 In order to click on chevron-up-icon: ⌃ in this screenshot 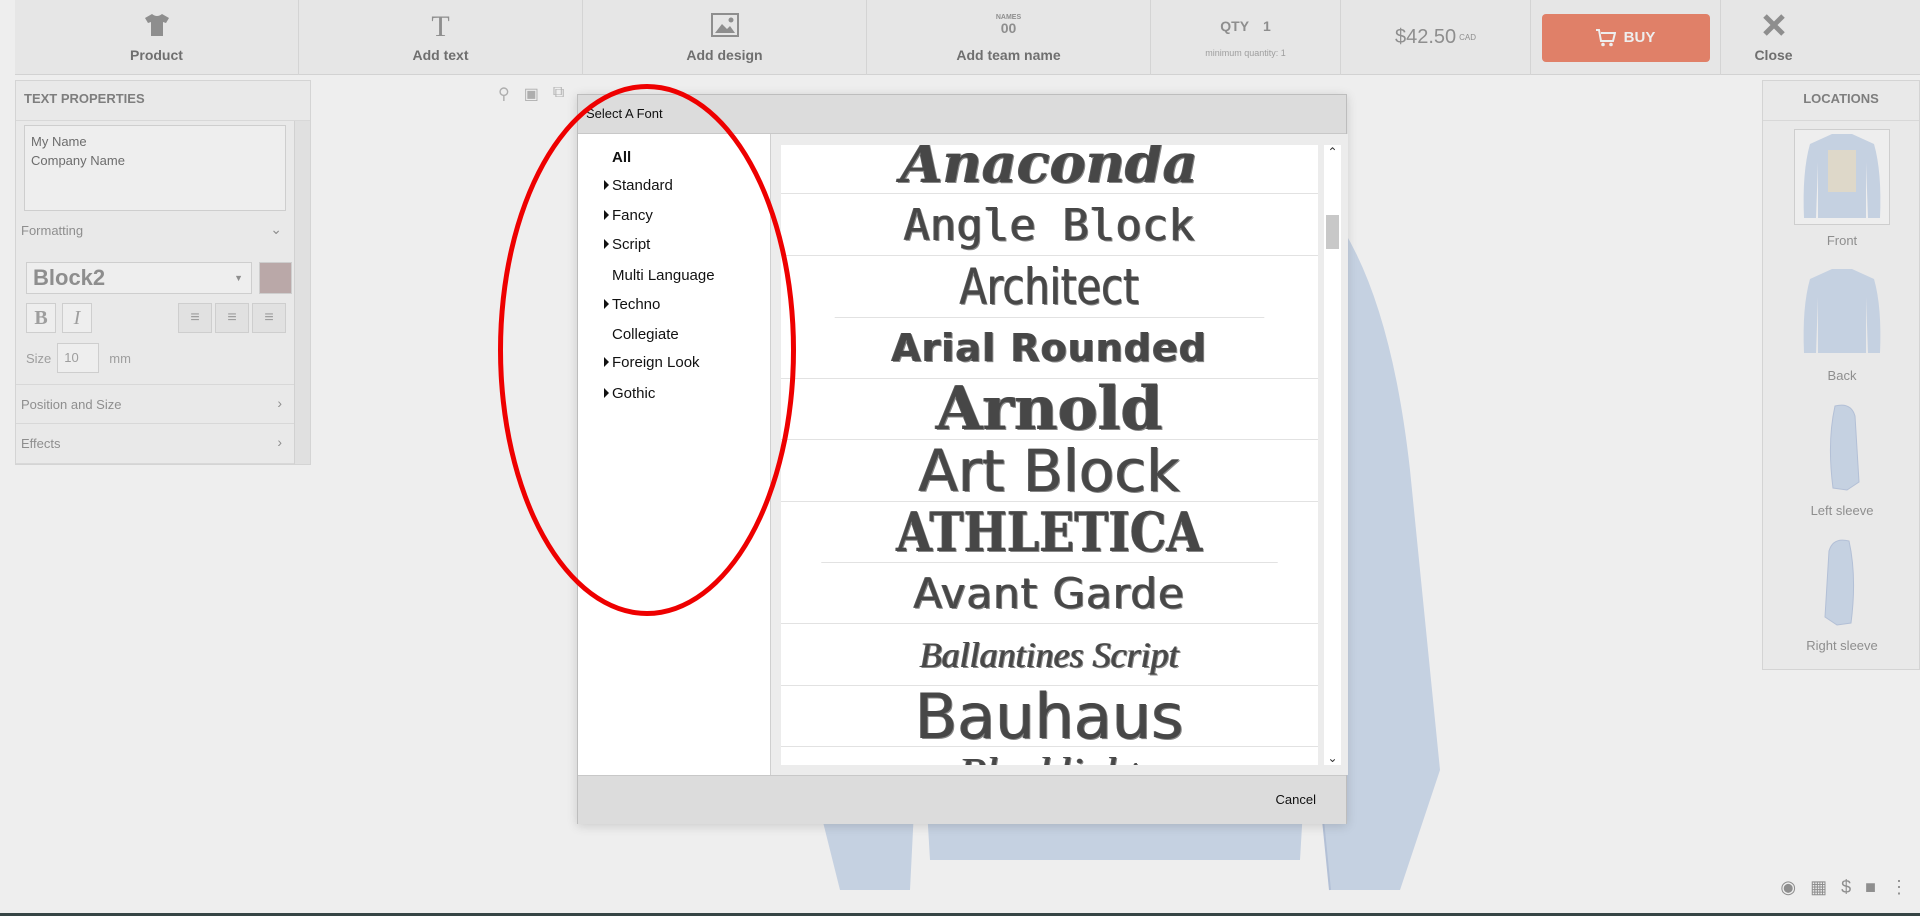, I will do `click(1332, 152)`.